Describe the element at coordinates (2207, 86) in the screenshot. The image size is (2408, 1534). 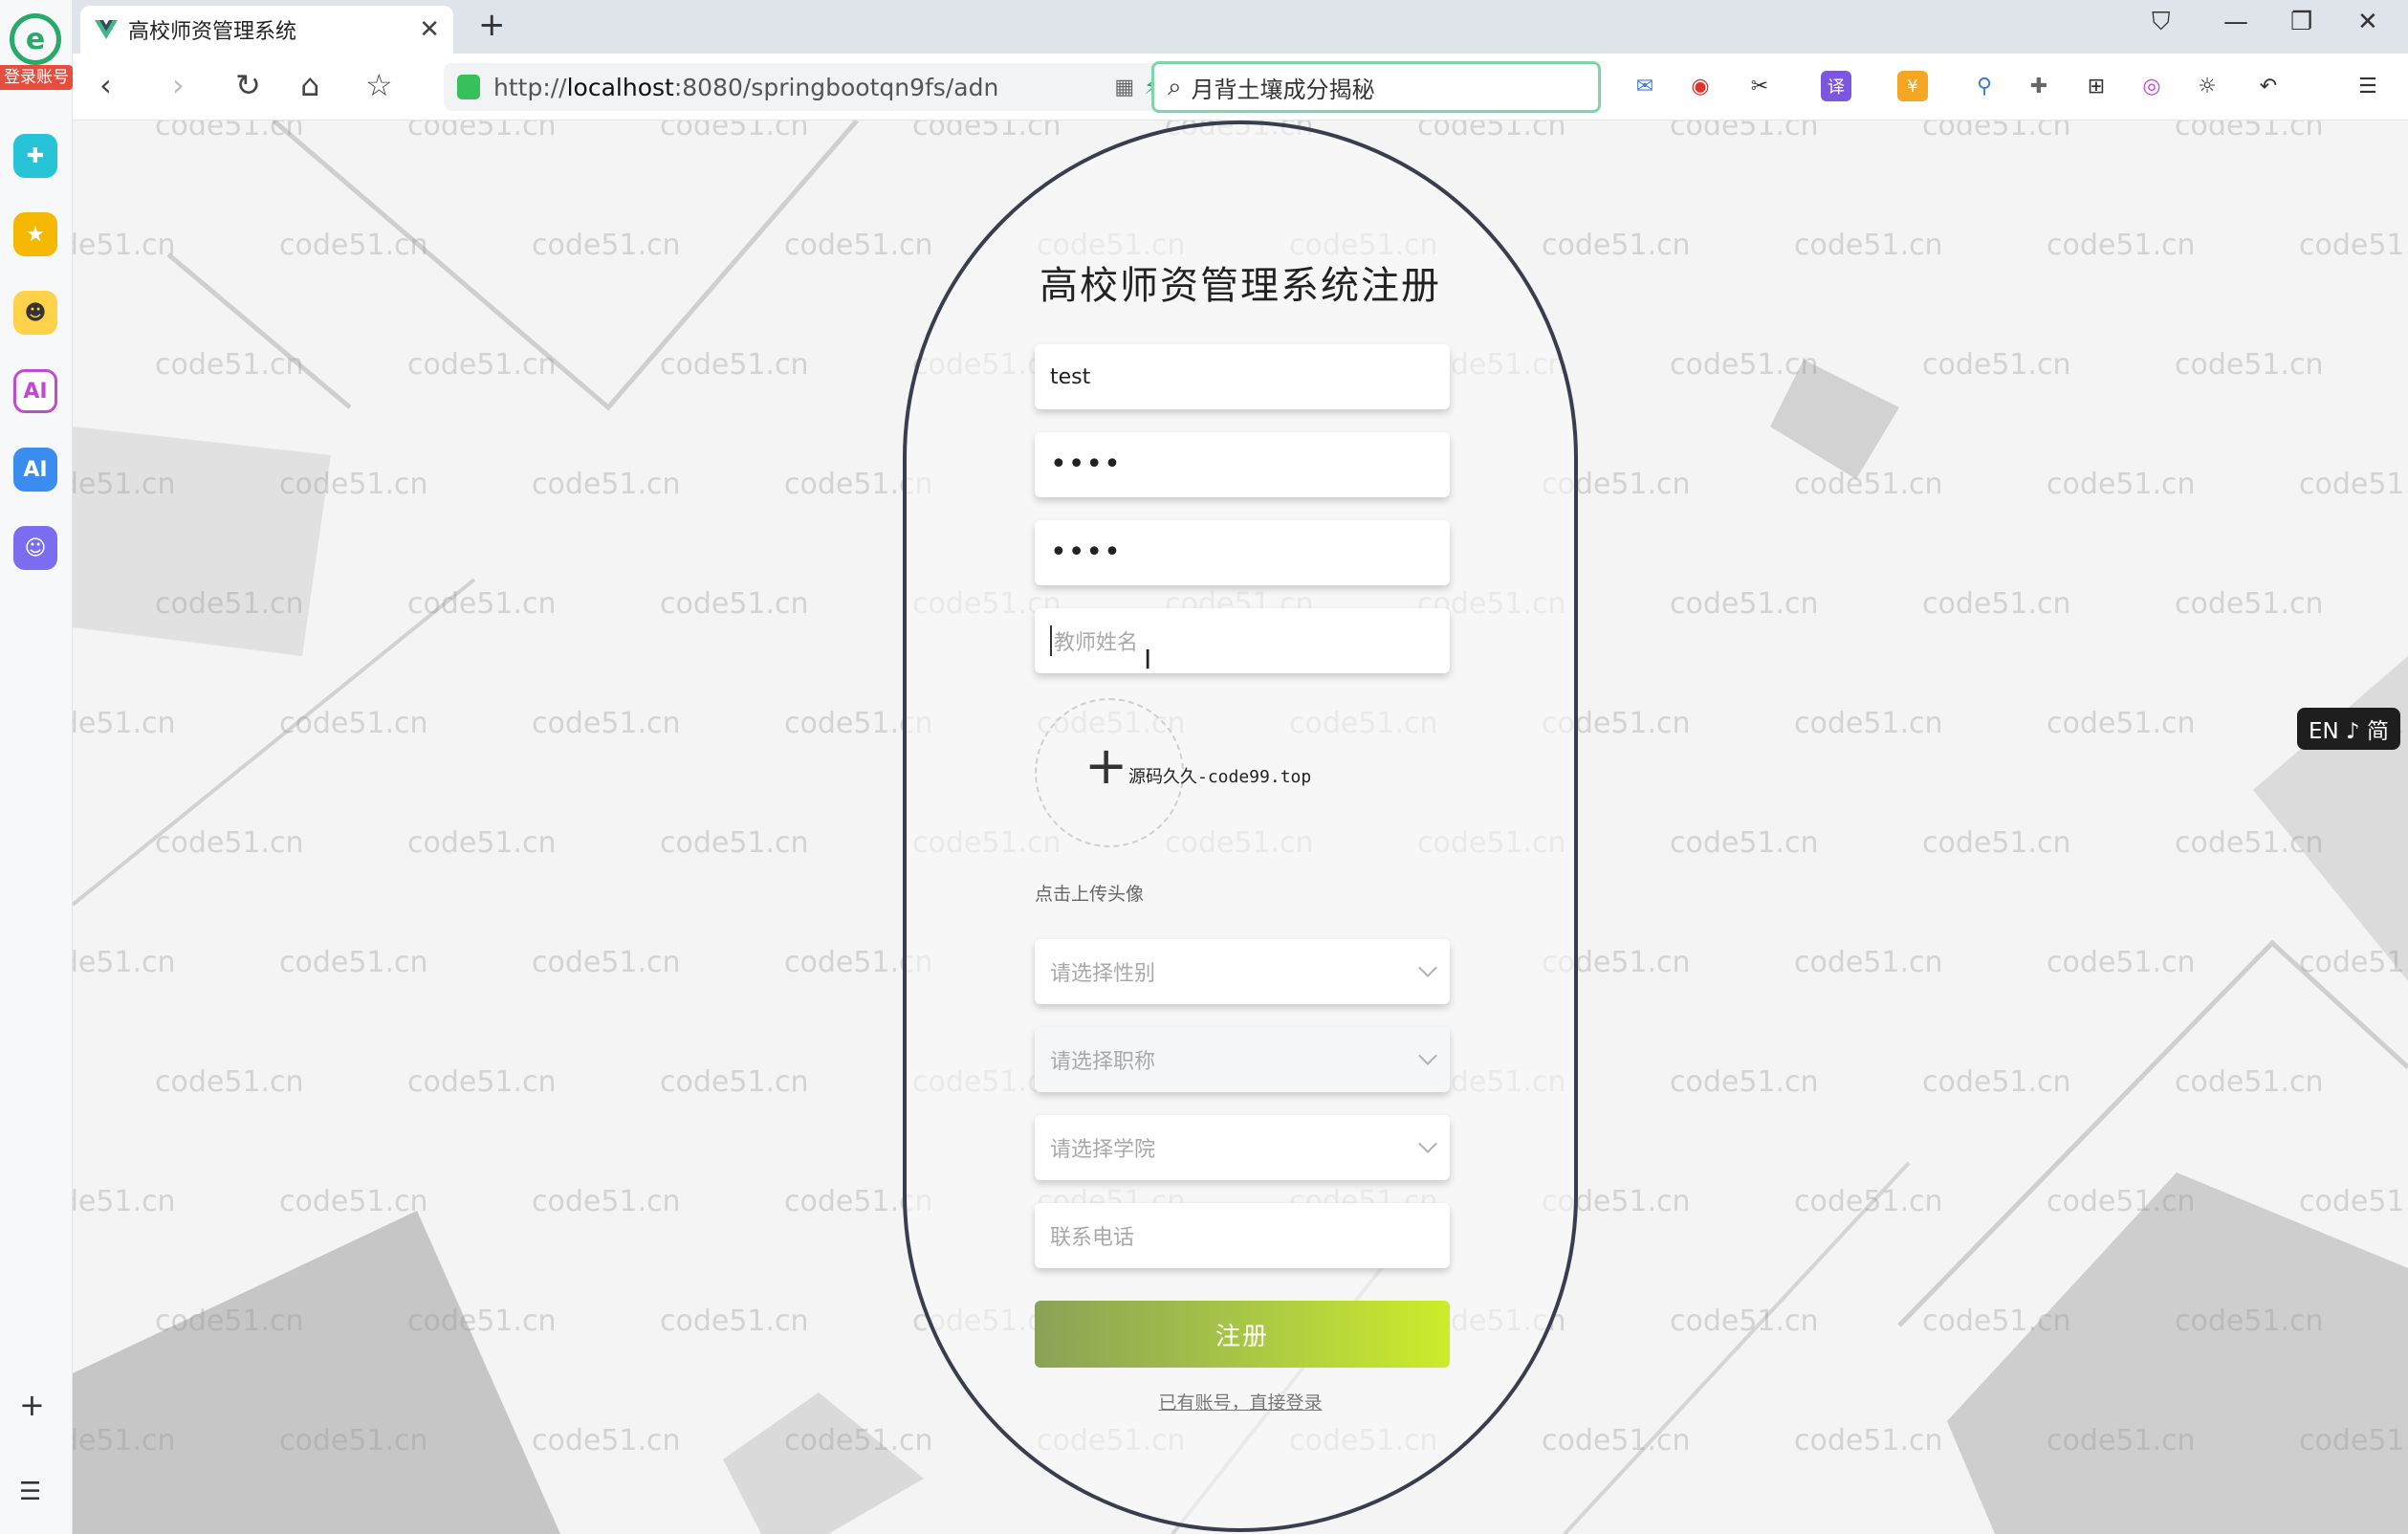
I see `sun-icon: ☼` at that location.